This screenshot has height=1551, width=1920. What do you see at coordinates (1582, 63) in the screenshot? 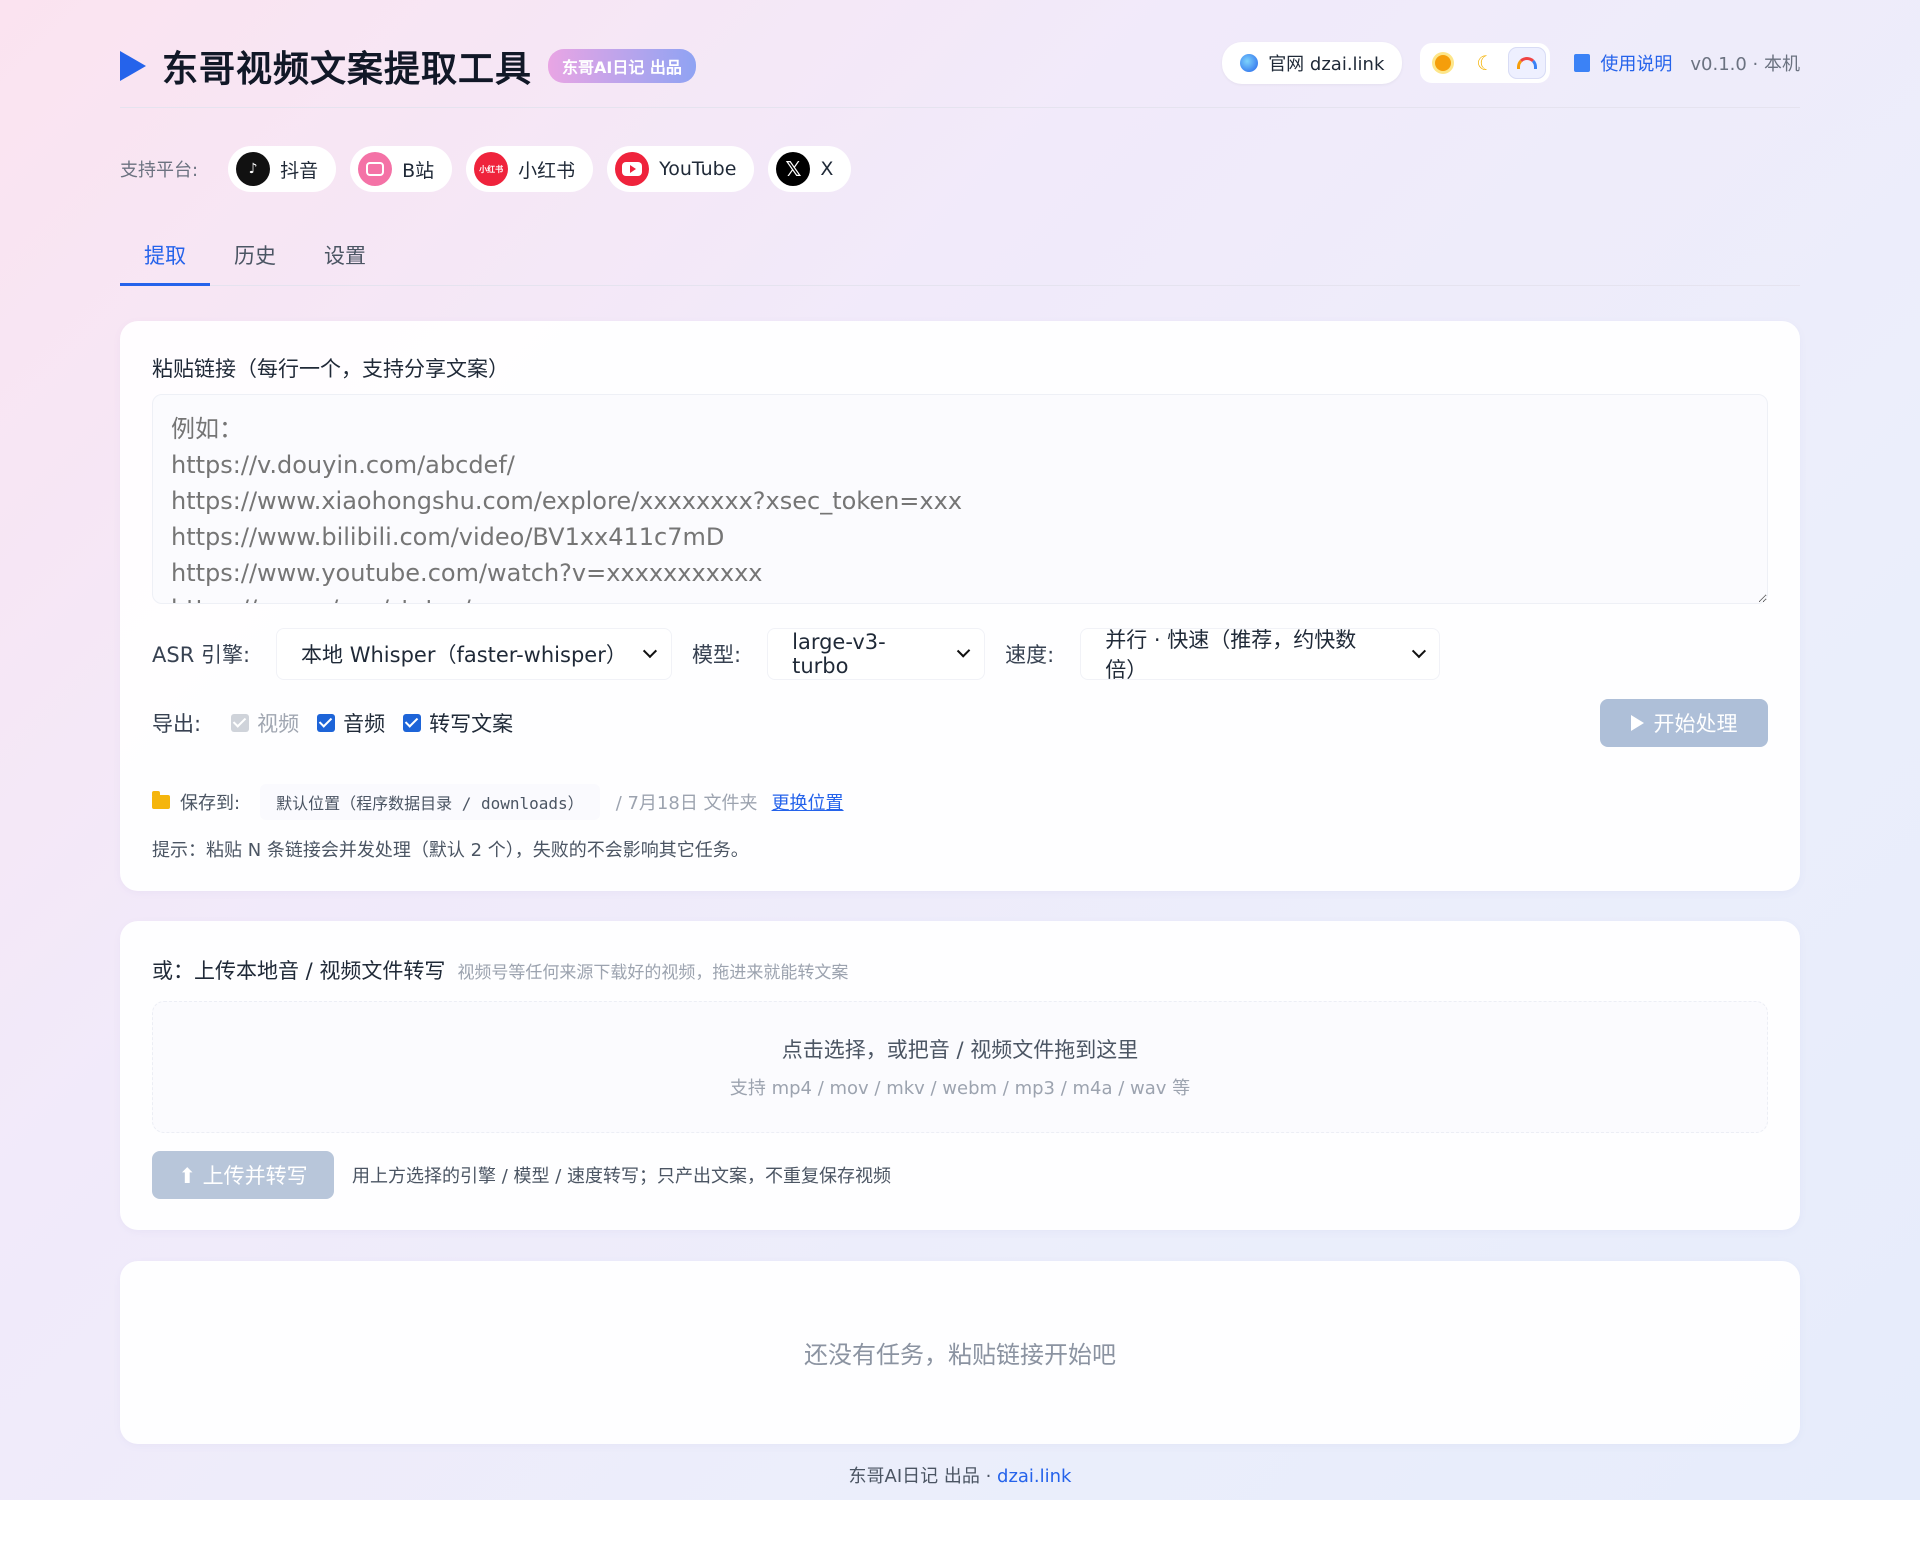
I see `book-icon` at bounding box center [1582, 63].